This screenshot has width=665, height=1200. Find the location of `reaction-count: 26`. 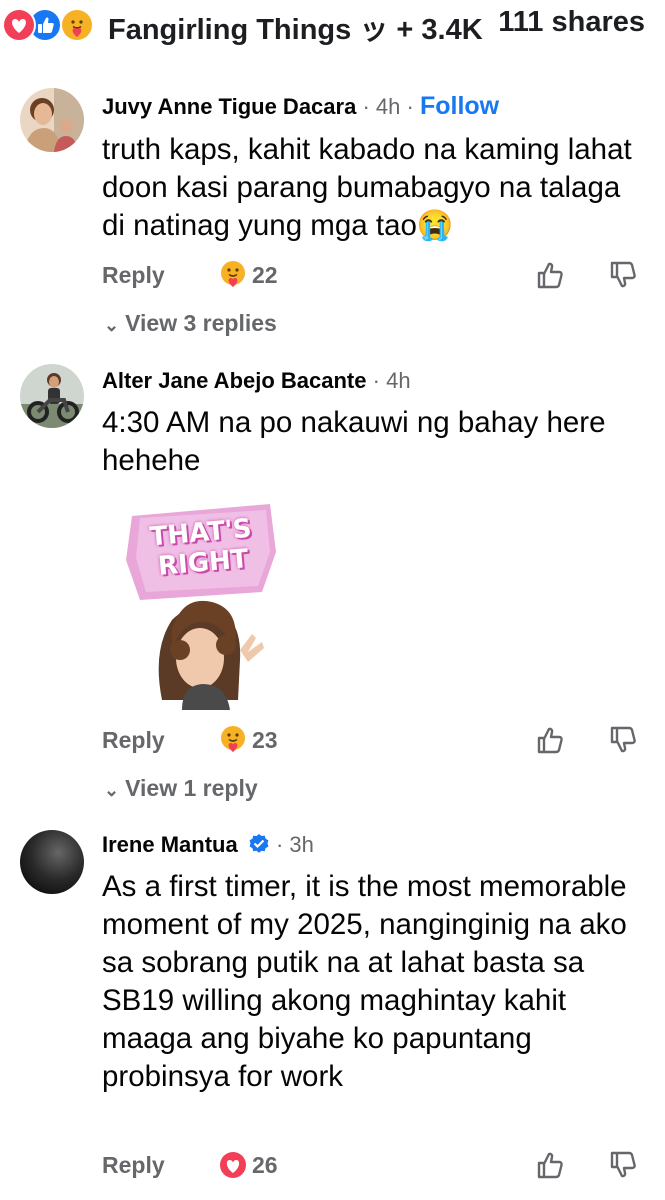

reaction-count: 26 is located at coordinates (265, 1165).